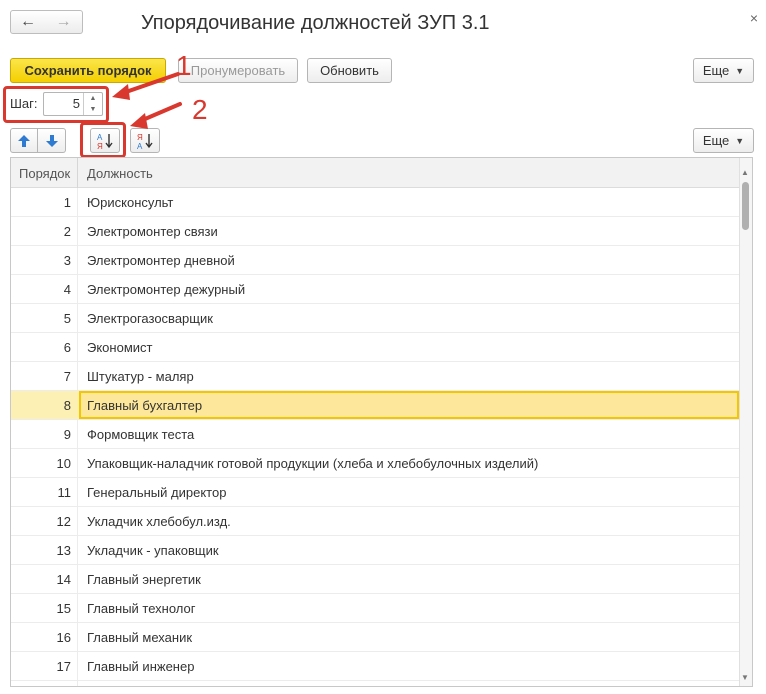  I want to click on forward-button: →, so click(64, 22).